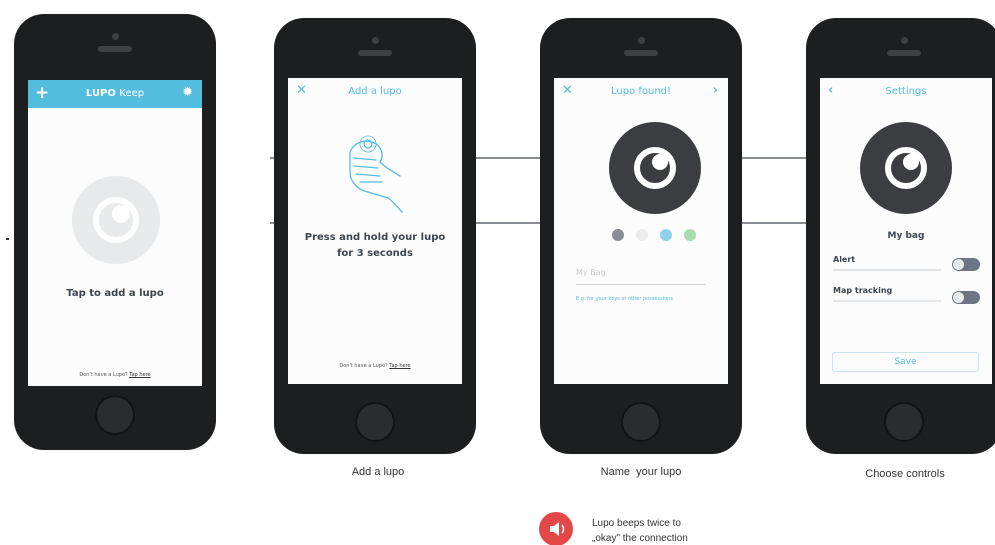 This screenshot has height=545, width=995. I want to click on screen-header: ✕ Add a lupo, so click(375, 92).